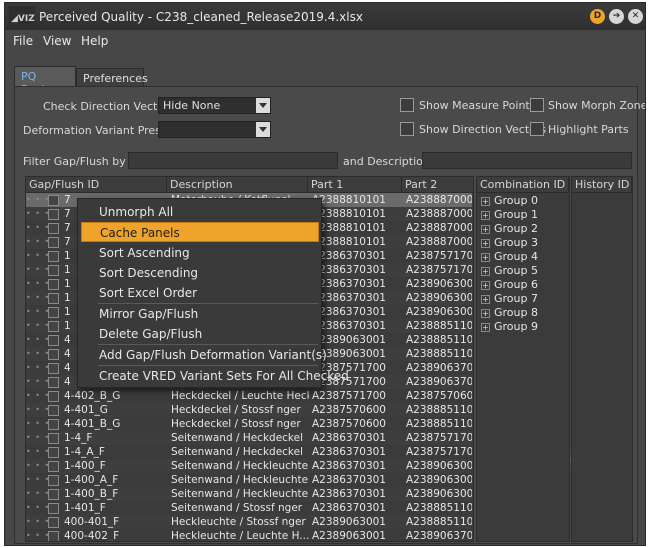  What do you see at coordinates (23, 41) in the screenshot?
I see `menu-file: File` at bounding box center [23, 41].